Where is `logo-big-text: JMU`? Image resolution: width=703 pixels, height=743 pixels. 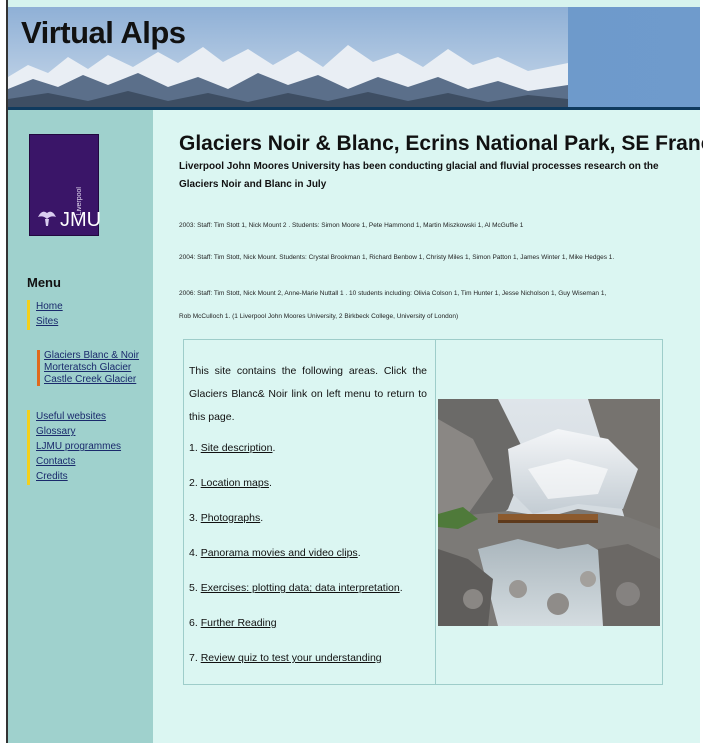
logo-big-text: JMU is located at coordinates (81, 220).